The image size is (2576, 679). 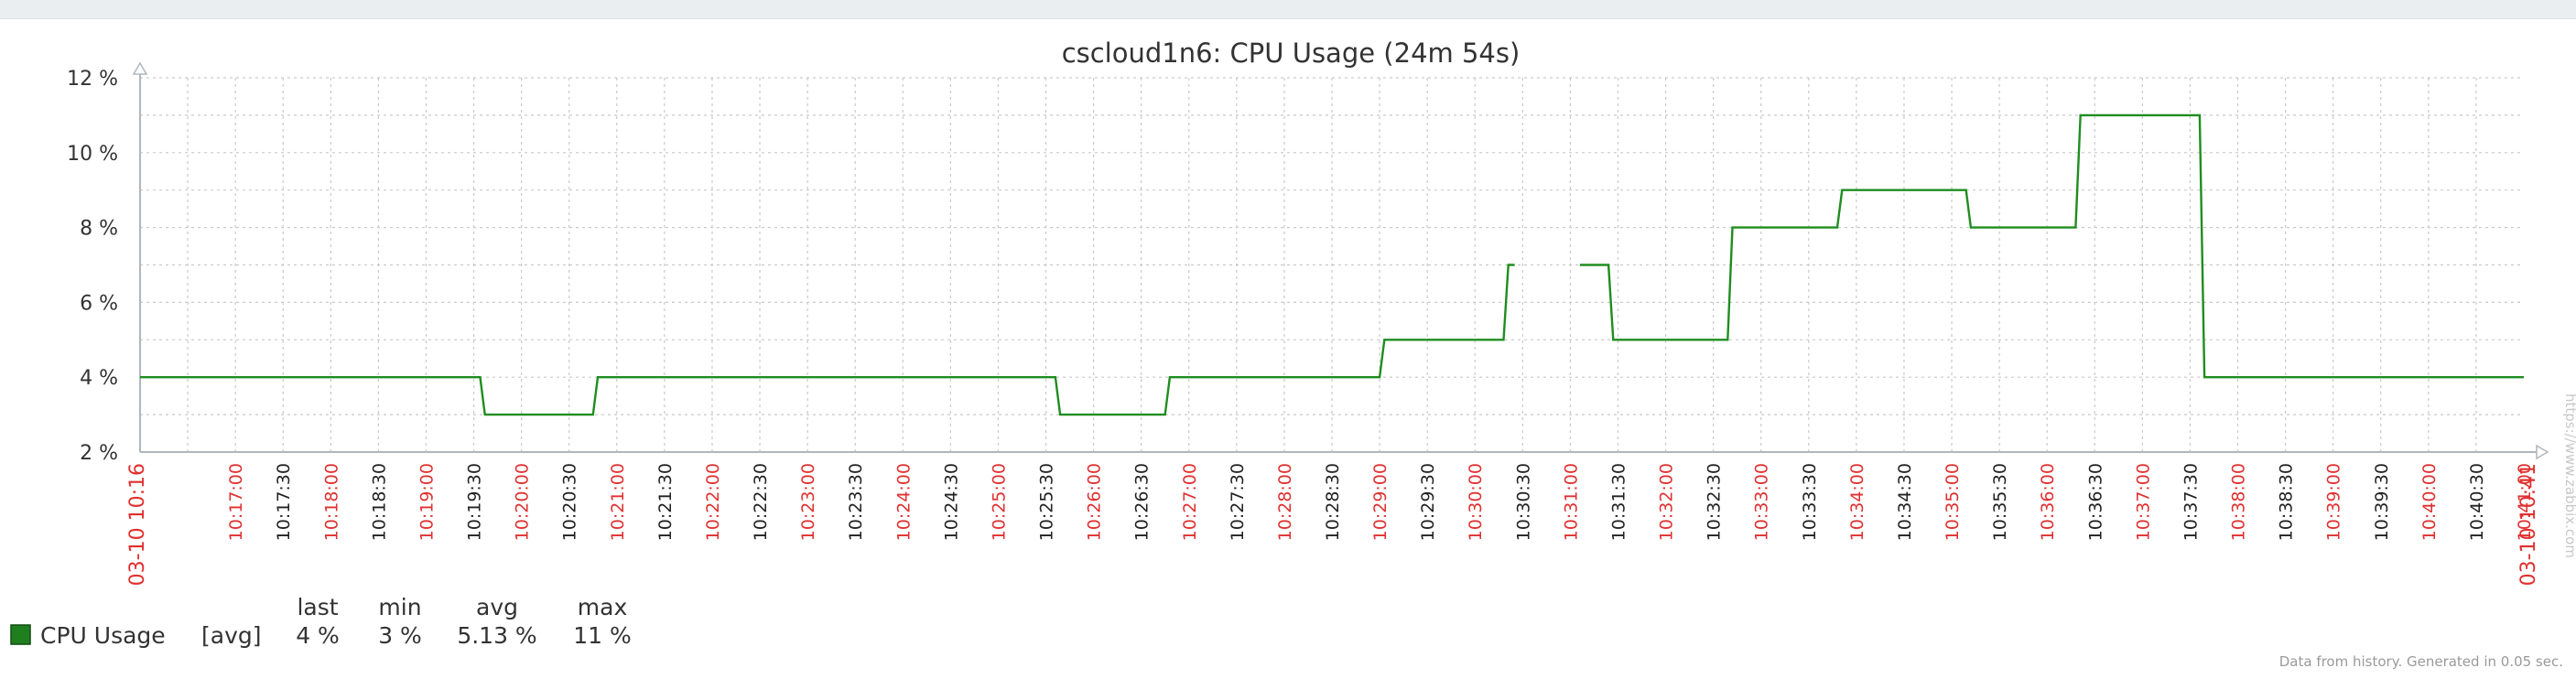 What do you see at coordinates (232, 635) in the screenshot?
I see `legend-series-func: [avg]` at bounding box center [232, 635].